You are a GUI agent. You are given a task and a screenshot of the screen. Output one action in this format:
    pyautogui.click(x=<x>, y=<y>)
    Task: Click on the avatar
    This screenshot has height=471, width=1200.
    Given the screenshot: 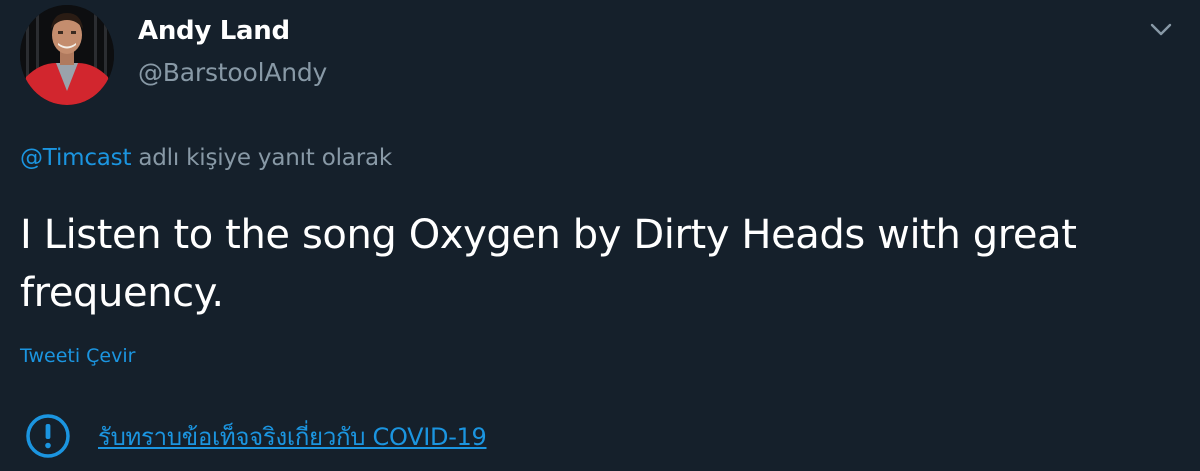 What is the action you would take?
    pyautogui.click(x=67, y=55)
    